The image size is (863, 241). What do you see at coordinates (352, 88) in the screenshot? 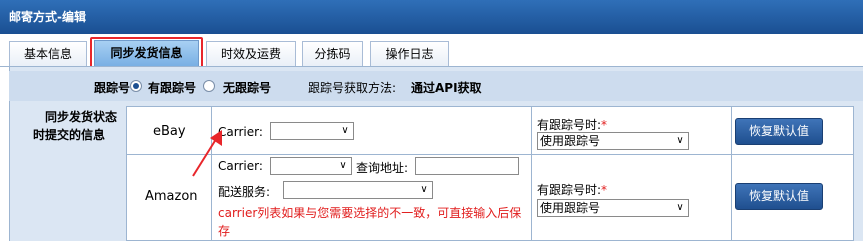
I see `tracking-method-label: 跟踪号获取方法:` at bounding box center [352, 88].